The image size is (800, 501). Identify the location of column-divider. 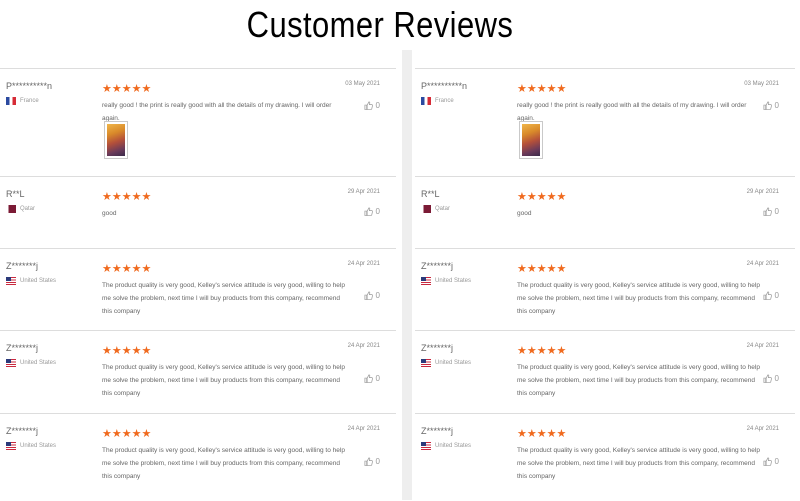
(407, 275).